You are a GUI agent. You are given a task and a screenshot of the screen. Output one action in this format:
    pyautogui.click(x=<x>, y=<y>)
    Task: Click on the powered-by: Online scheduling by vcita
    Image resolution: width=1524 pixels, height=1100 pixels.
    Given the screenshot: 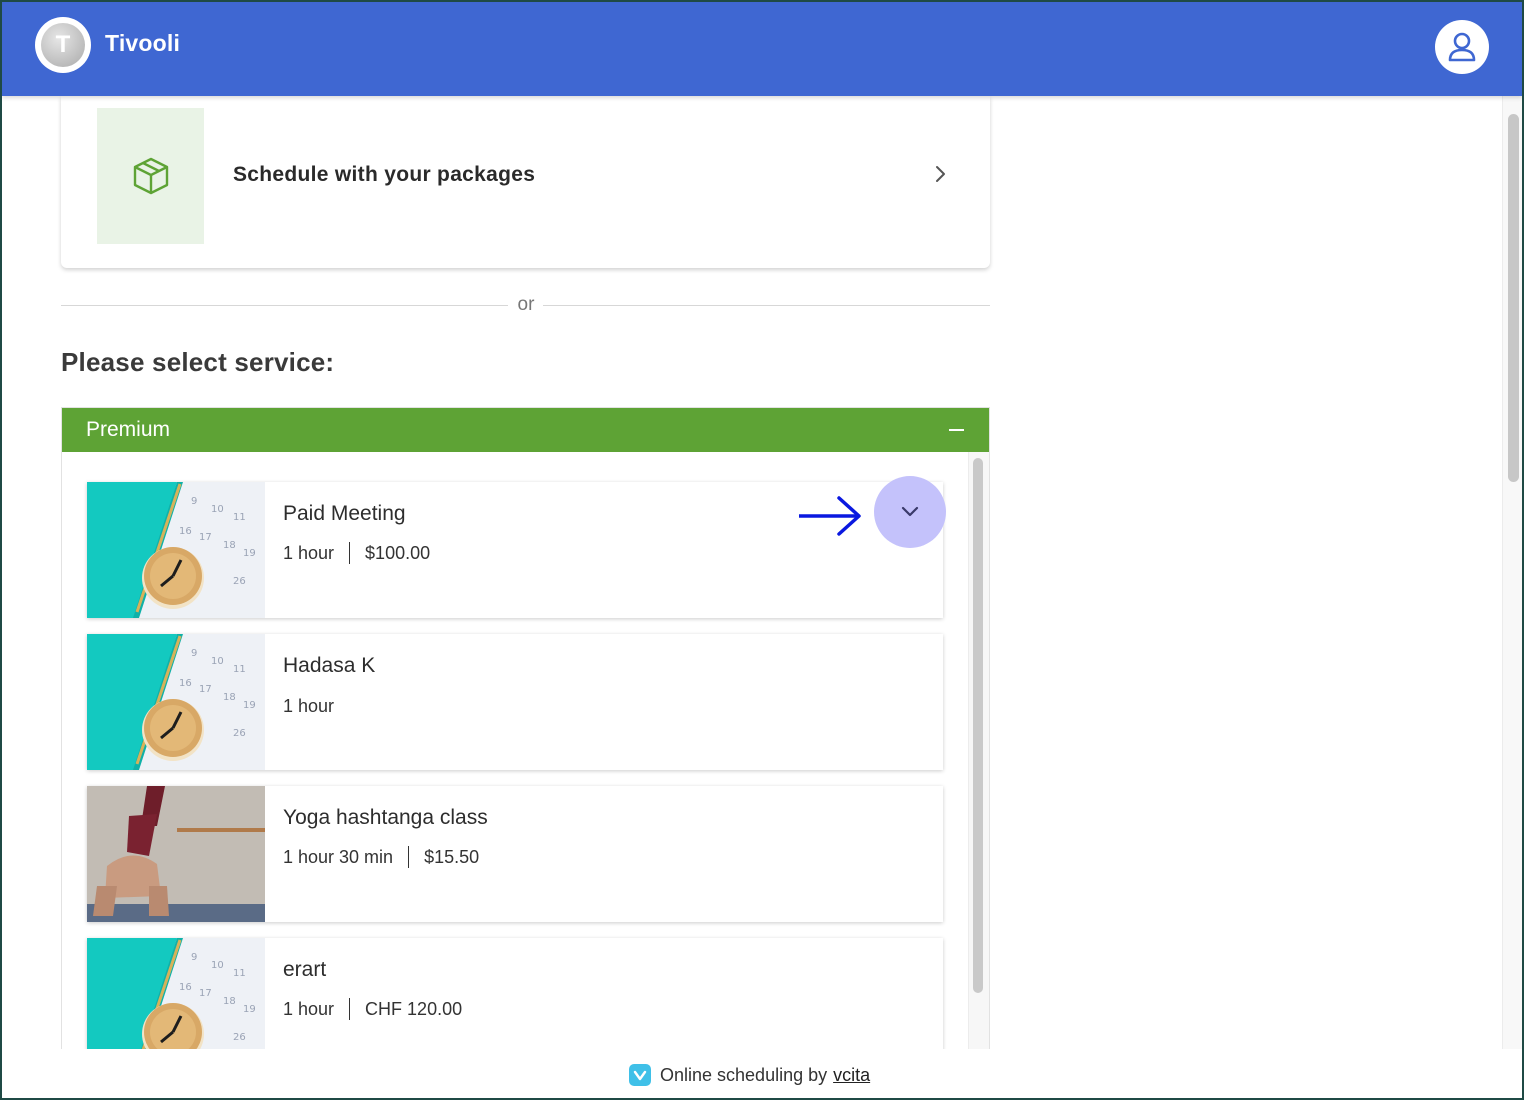 What is the action you would take?
    pyautogui.click(x=749, y=1075)
    